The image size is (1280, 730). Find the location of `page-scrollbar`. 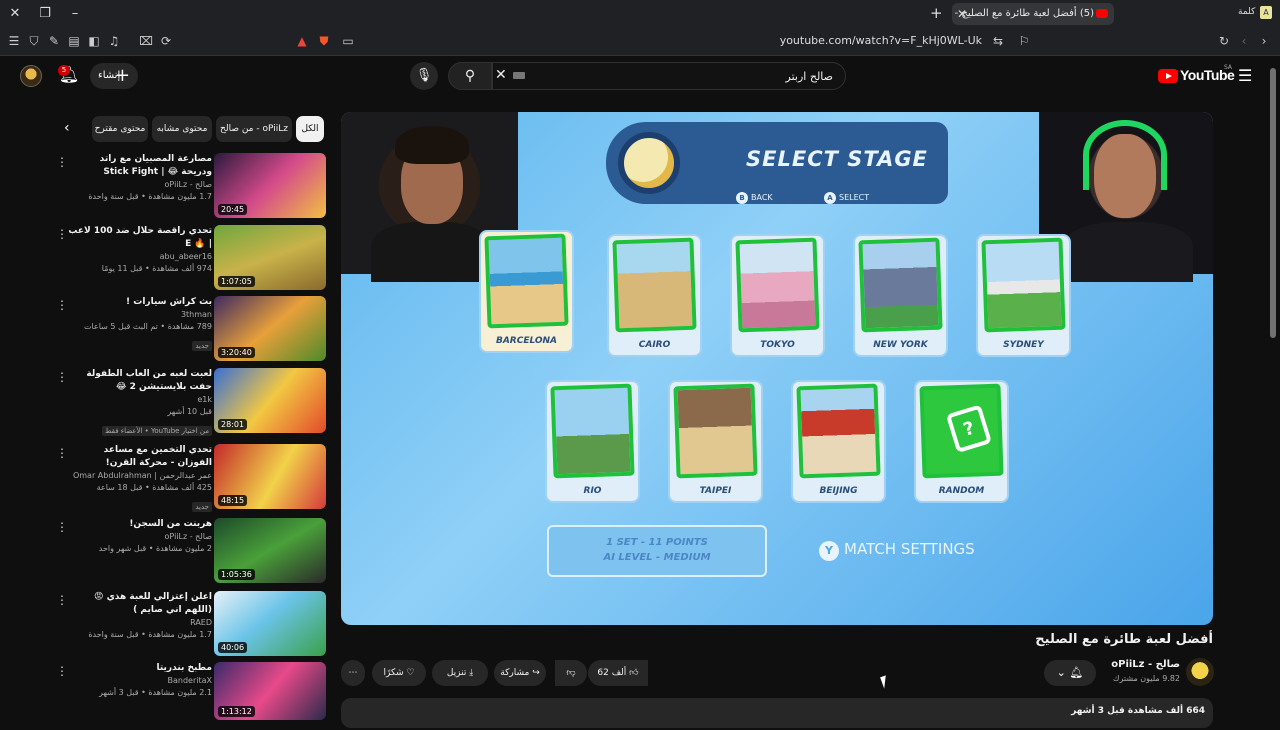

page-scrollbar is located at coordinates (1273, 203).